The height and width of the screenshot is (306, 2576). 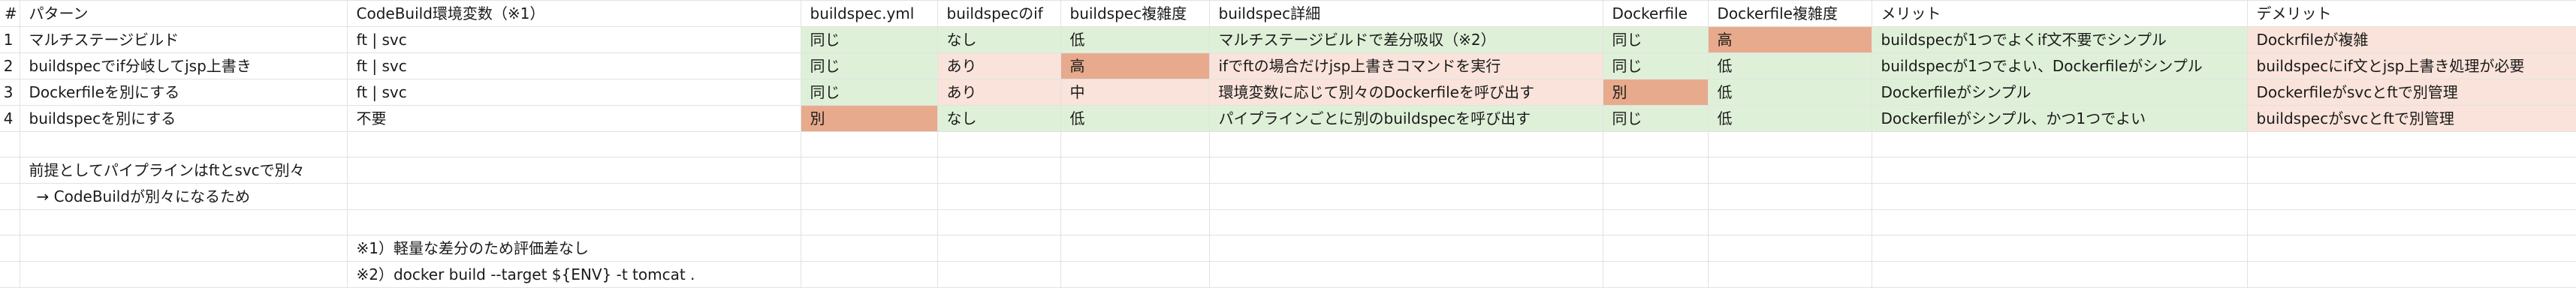 I want to click on cell-number: 4, so click(x=10, y=118).